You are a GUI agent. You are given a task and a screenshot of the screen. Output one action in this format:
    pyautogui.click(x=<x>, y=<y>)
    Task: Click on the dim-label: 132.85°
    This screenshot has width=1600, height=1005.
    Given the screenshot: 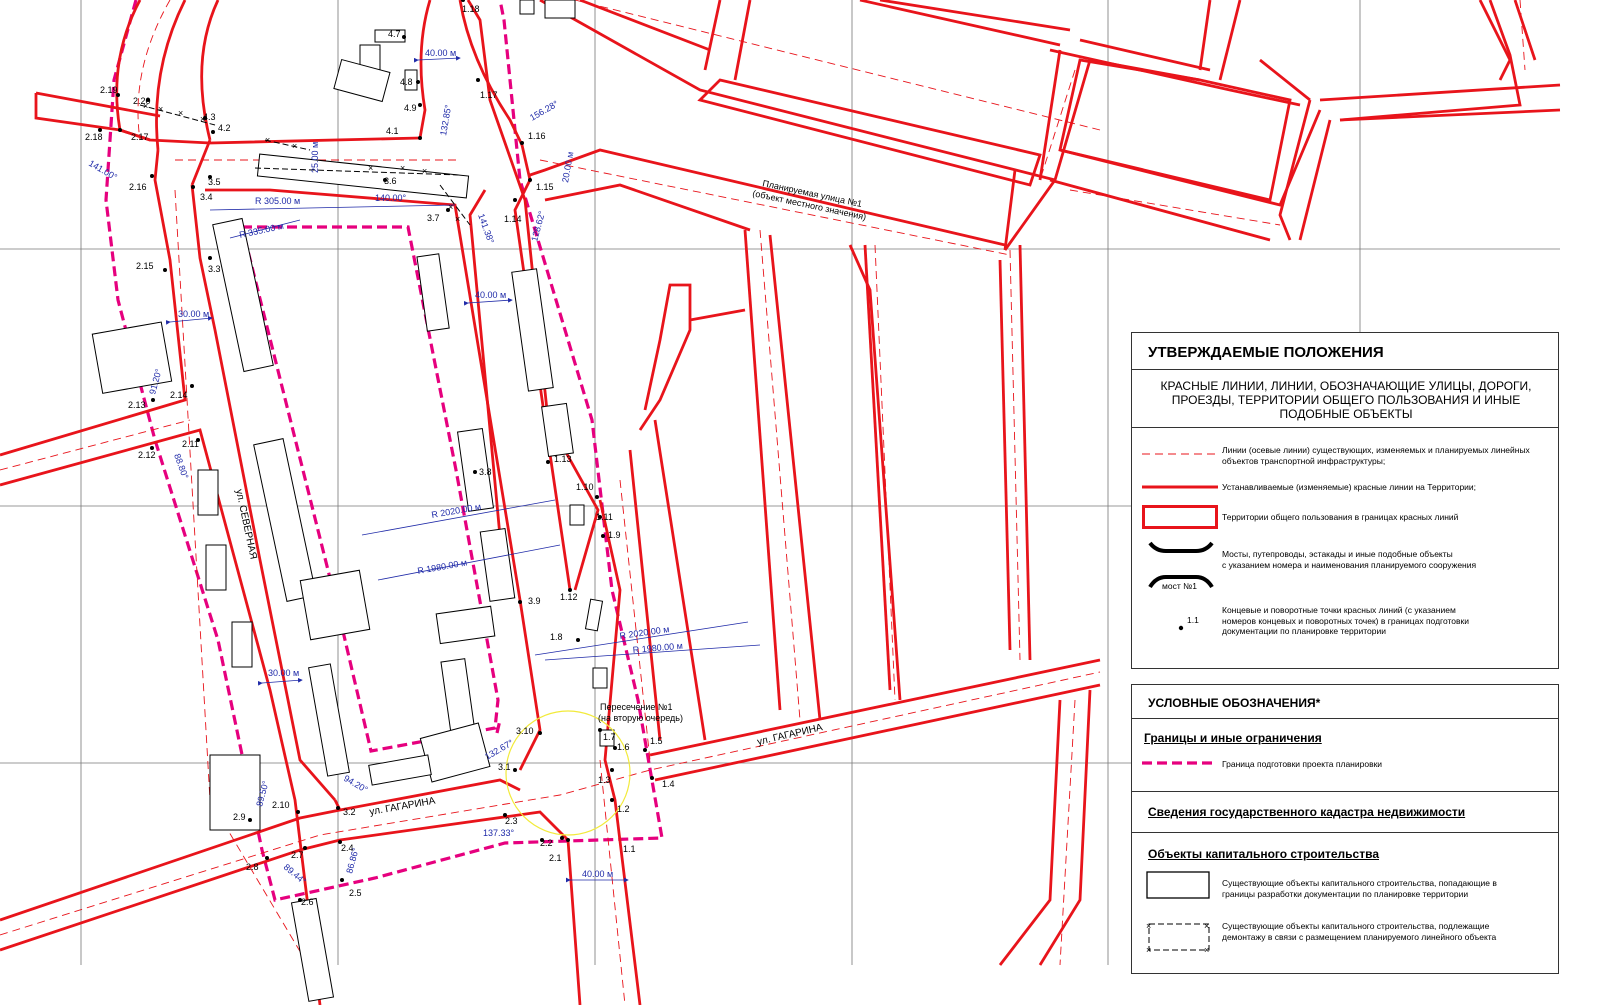 What is the action you would take?
    pyautogui.click(x=445, y=120)
    